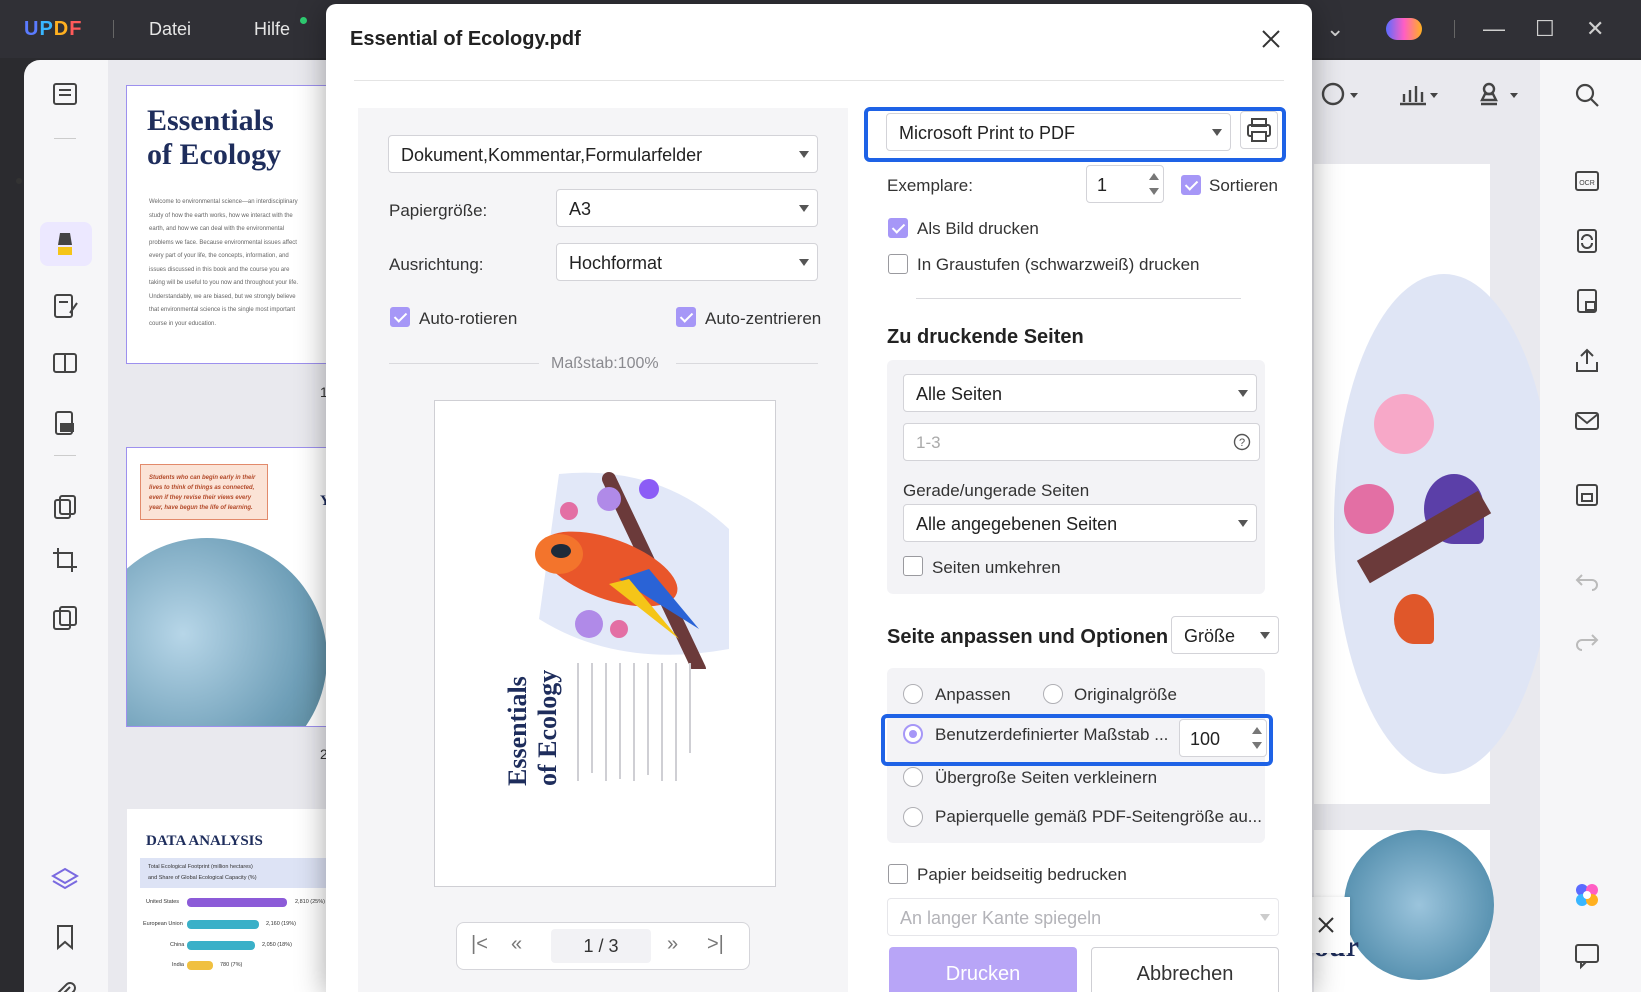 The height and width of the screenshot is (992, 1641). Describe the element at coordinates (1259, 130) in the screenshot. I see `printer-properties-button` at that location.